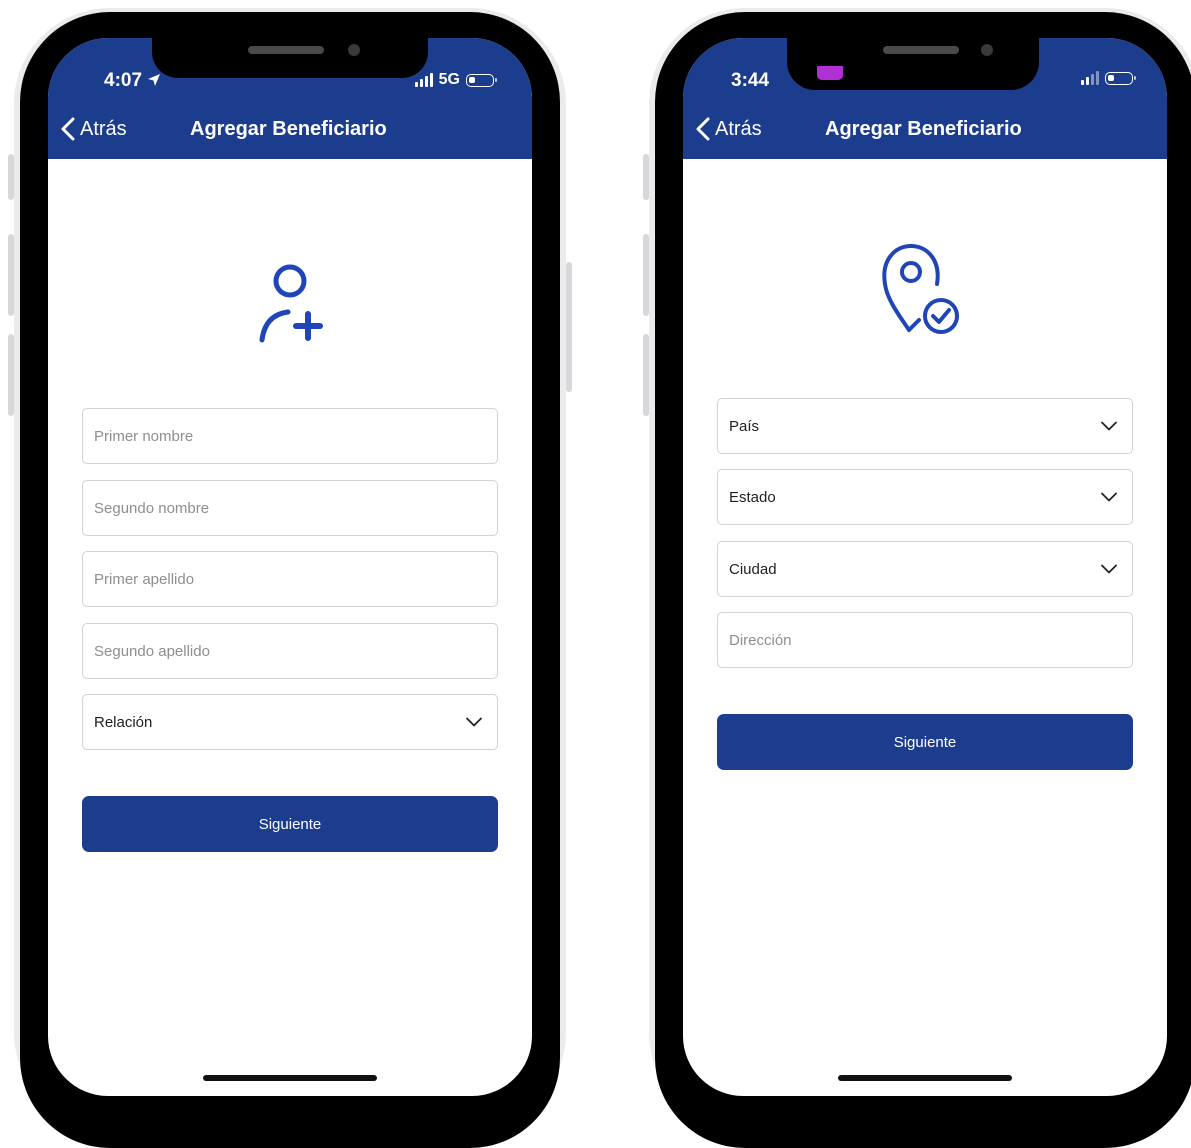  I want to click on location-check-icon, so click(920, 289).